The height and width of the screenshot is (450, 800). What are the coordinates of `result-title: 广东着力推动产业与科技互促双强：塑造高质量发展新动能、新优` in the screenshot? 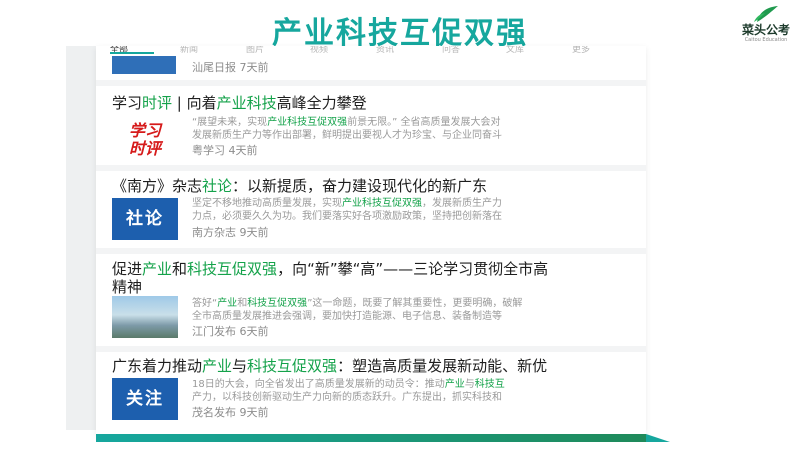 It's located at (379, 366).